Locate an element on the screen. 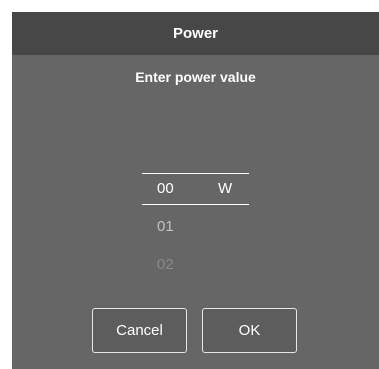 The height and width of the screenshot is (369, 379). dialog-title: Power is located at coordinates (195, 33).